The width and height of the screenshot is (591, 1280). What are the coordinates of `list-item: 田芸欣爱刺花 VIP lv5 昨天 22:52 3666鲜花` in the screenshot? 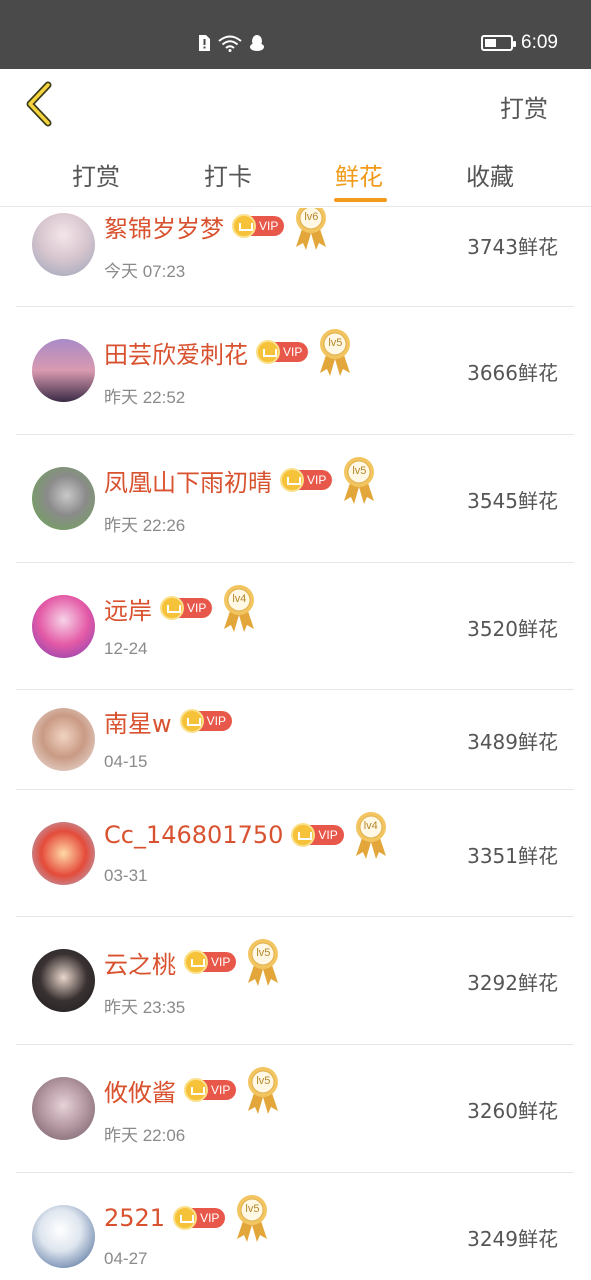 It's located at (295, 371).